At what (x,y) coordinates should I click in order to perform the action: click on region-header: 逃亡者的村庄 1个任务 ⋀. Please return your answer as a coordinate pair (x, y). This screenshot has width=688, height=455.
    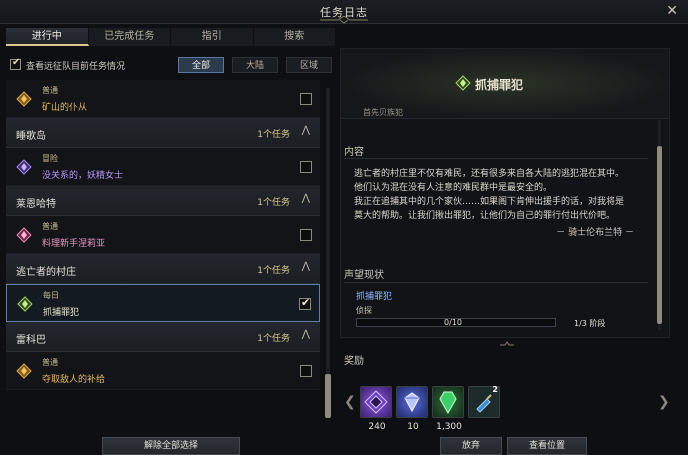
    Looking at the image, I should click on (163, 269).